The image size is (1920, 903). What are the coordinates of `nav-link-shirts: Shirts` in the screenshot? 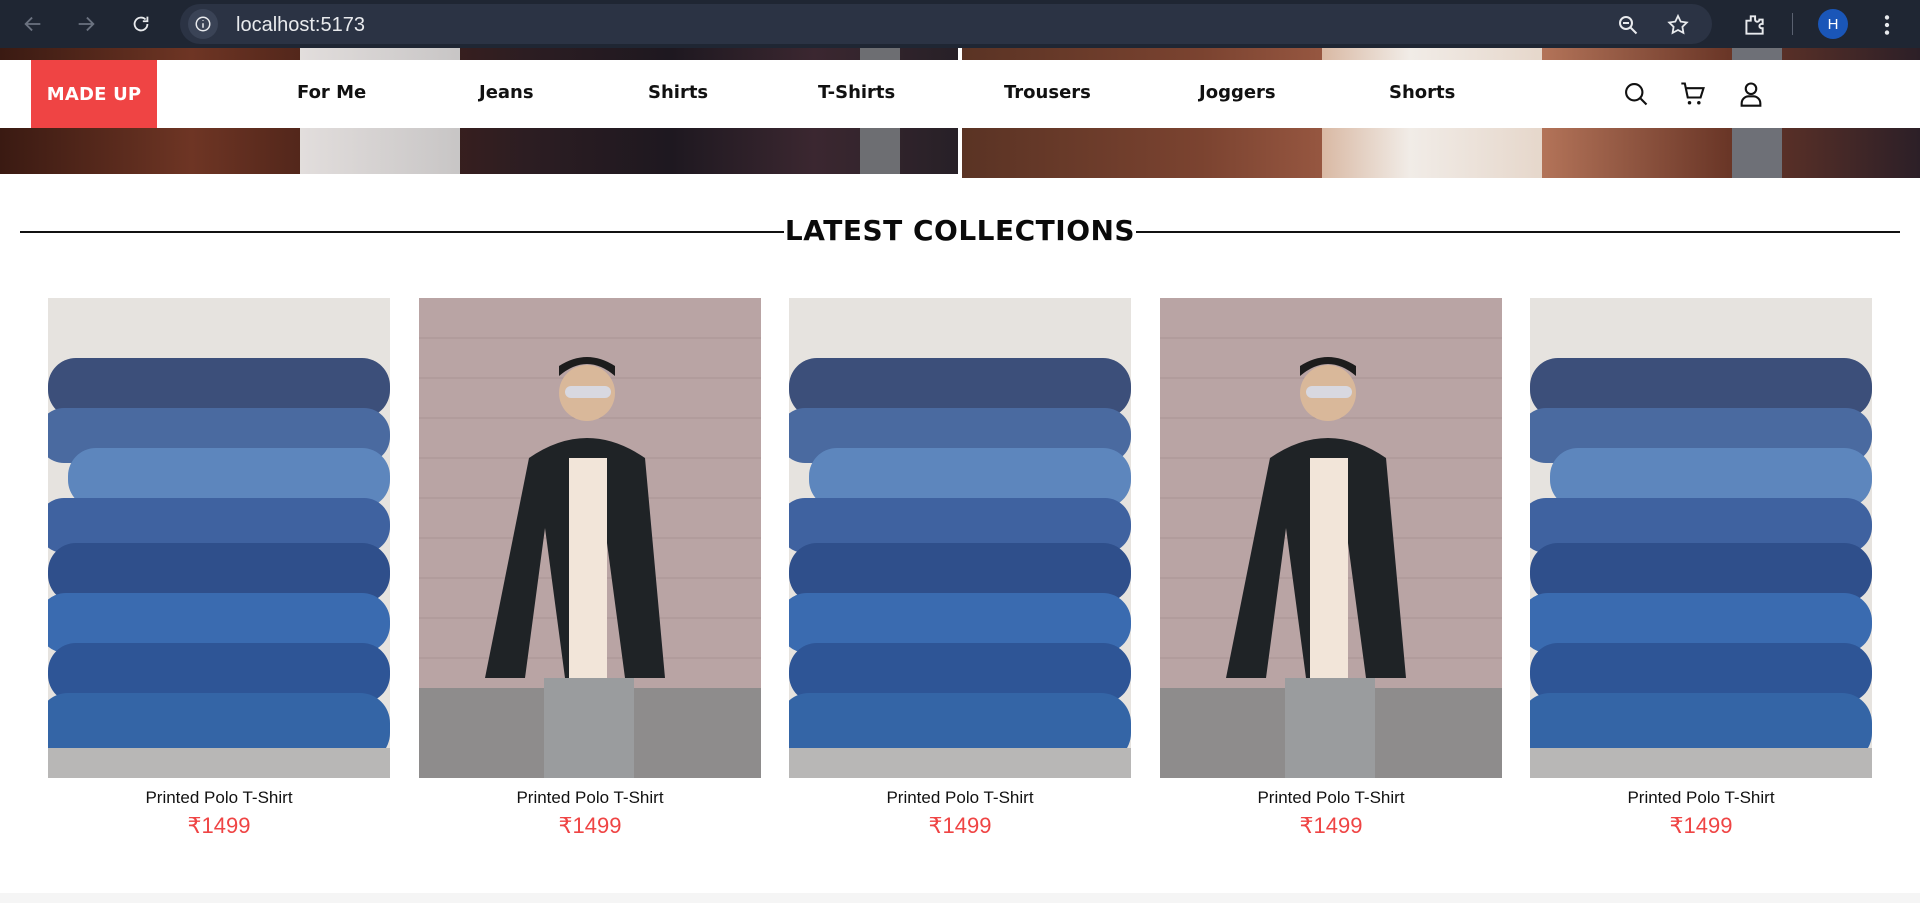 It's located at (678, 92).